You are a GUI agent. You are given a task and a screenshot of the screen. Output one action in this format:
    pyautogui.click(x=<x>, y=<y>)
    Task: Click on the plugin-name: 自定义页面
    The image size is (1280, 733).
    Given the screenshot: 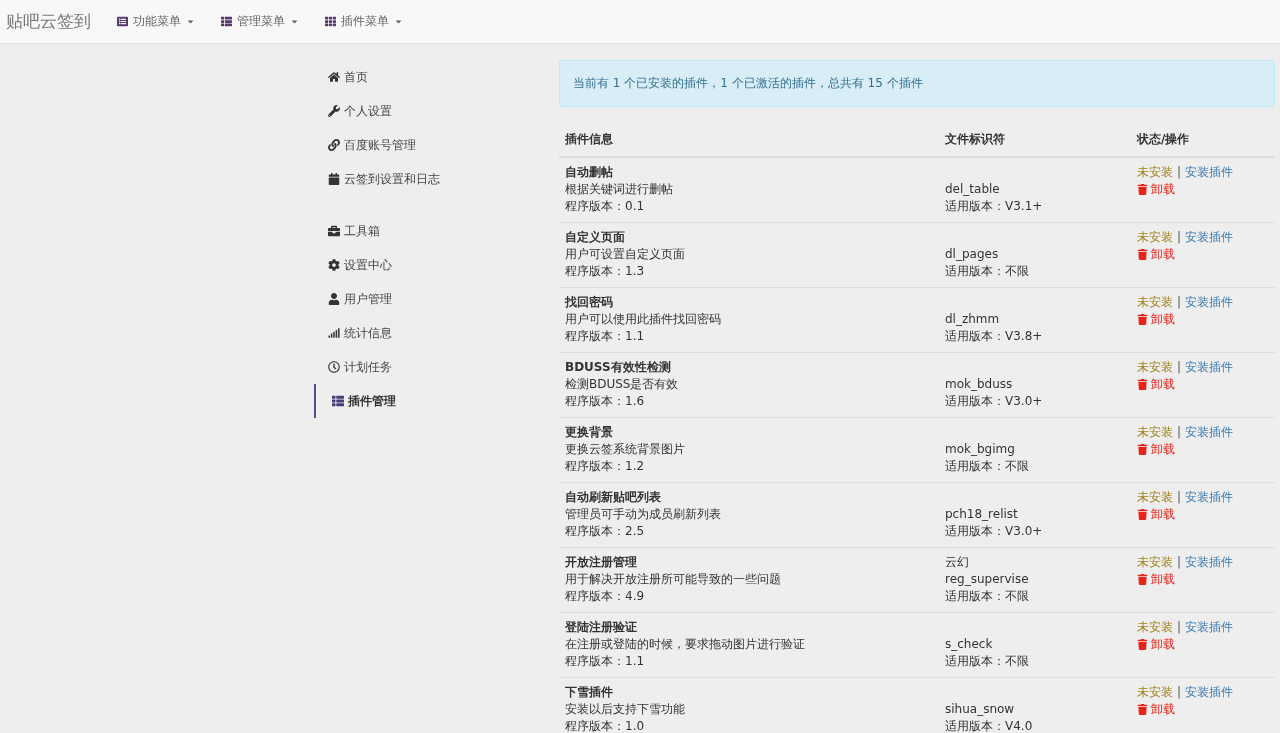 What is the action you would take?
    pyautogui.click(x=595, y=237)
    